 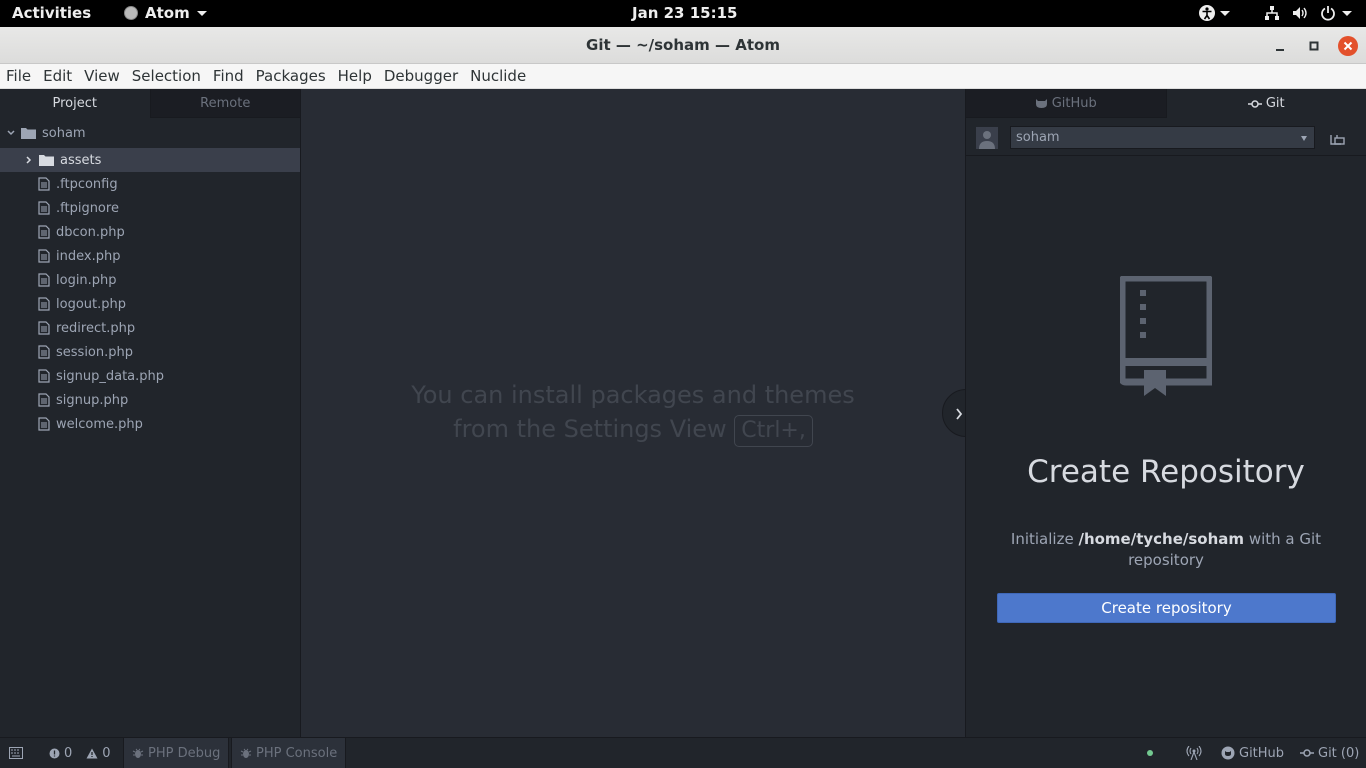 What do you see at coordinates (1300, 13) in the screenshot?
I see `volume-icon` at bounding box center [1300, 13].